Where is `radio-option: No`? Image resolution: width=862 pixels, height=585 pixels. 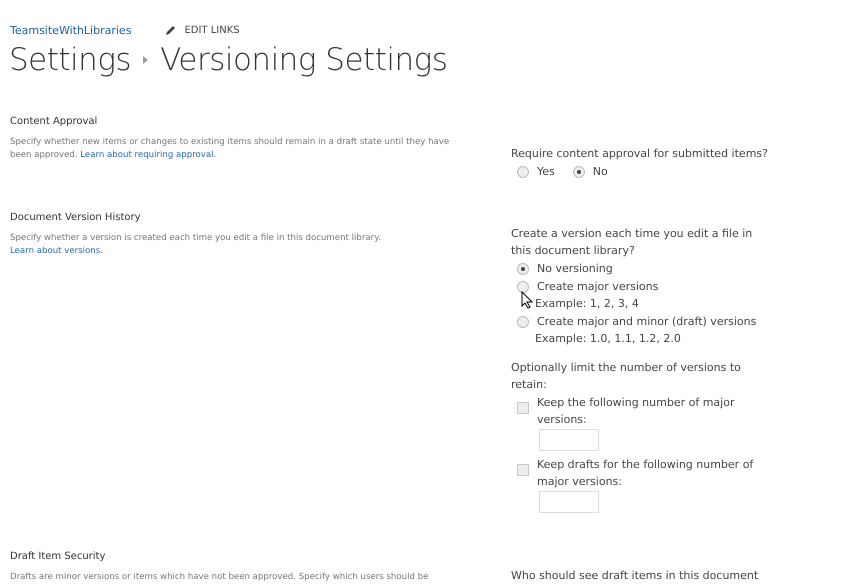 radio-option: No is located at coordinates (590, 171).